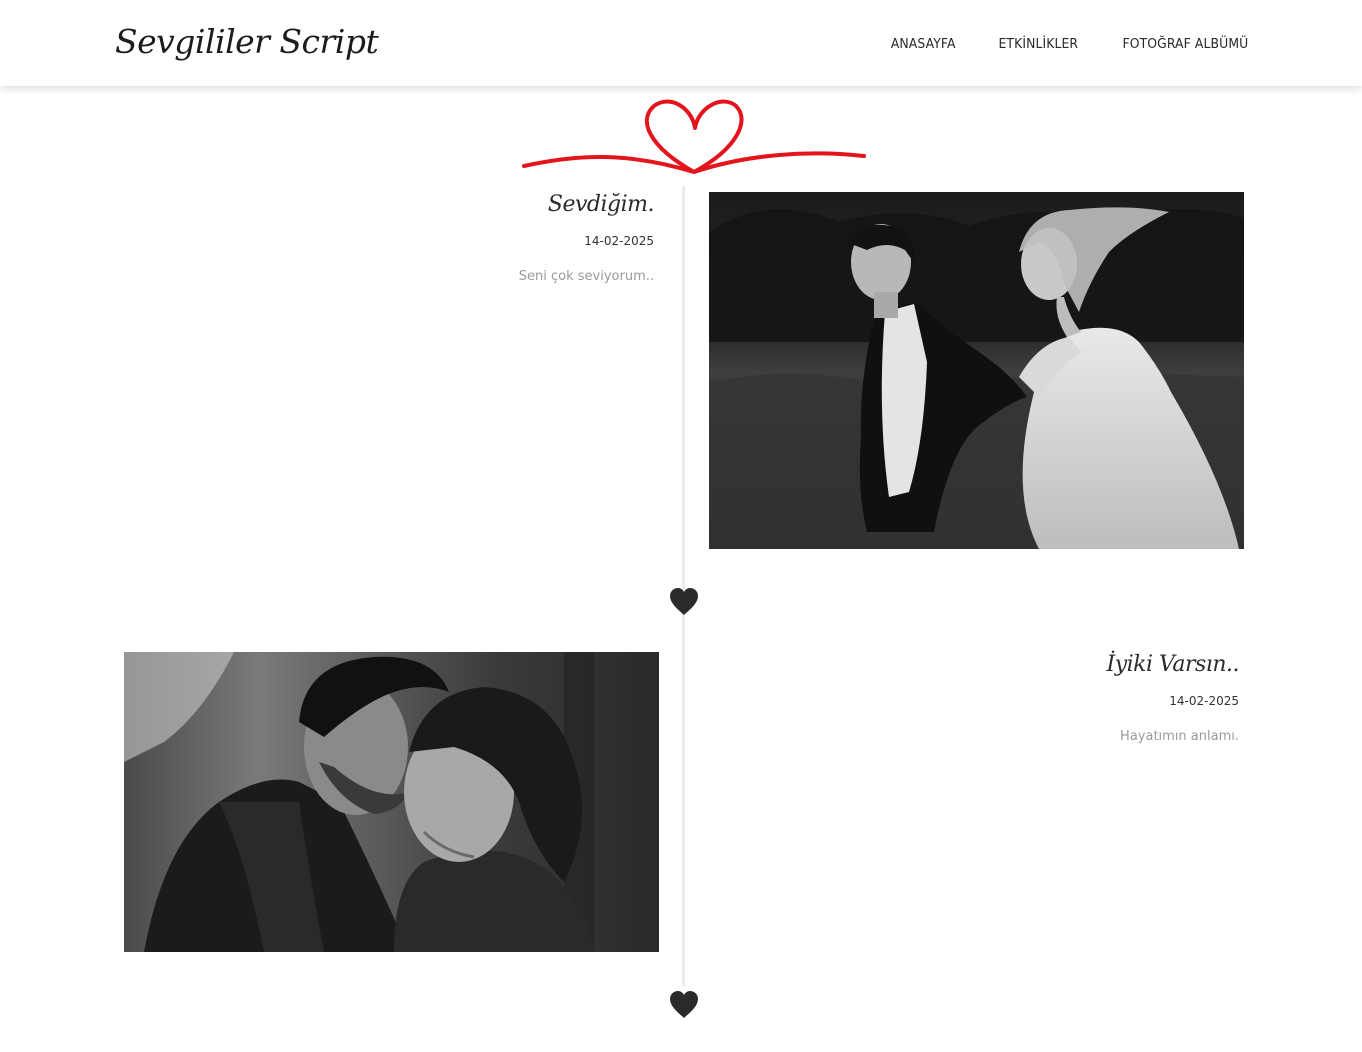 The height and width of the screenshot is (1052, 1362). Describe the element at coordinates (391, 802) in the screenshot. I see `entry-photo-embracing-couple` at that location.